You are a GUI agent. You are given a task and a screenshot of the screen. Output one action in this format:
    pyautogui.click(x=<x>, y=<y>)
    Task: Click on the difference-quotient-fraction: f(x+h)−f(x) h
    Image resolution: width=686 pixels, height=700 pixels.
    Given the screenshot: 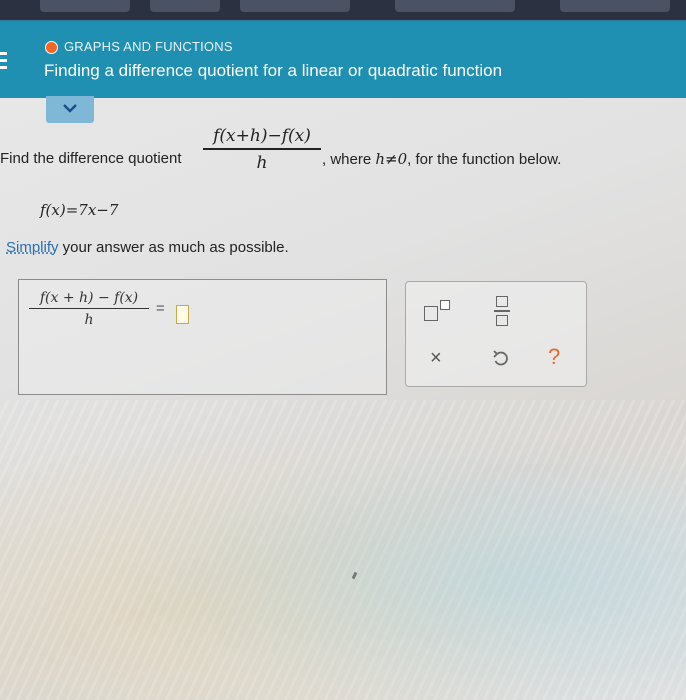 What is the action you would take?
    pyautogui.click(x=262, y=149)
    